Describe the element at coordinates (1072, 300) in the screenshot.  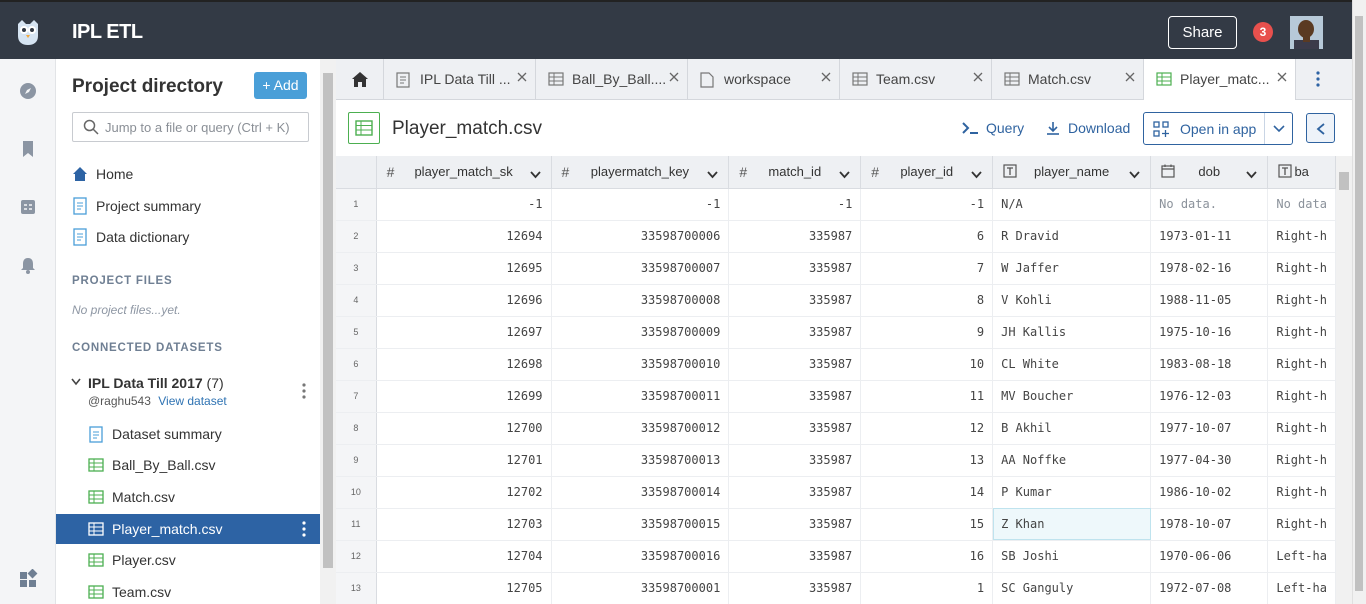
I see `table-cell: V Kohli` at that location.